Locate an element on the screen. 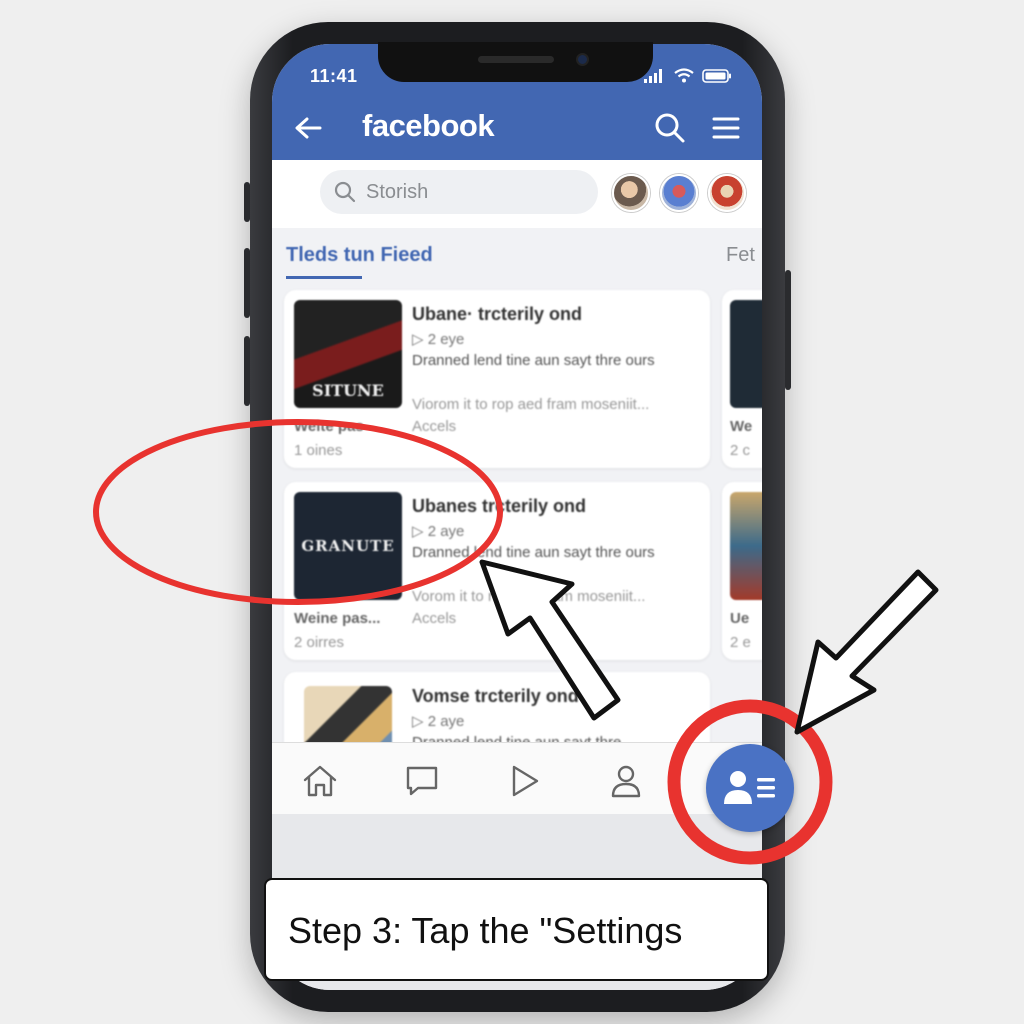 Image resolution: width=1024 pixels, height=1024 pixels. menu-button is located at coordinates (726, 128).